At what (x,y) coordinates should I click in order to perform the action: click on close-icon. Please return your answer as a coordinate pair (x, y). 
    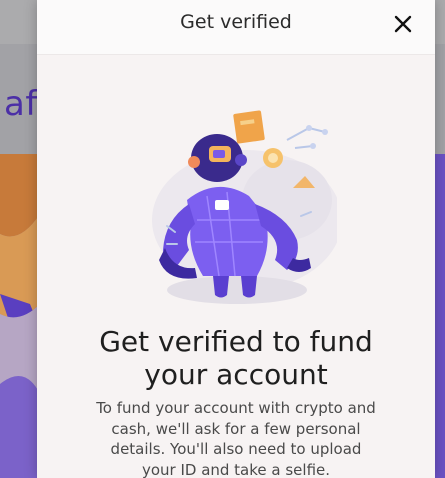
    Looking at the image, I should click on (403, 24).